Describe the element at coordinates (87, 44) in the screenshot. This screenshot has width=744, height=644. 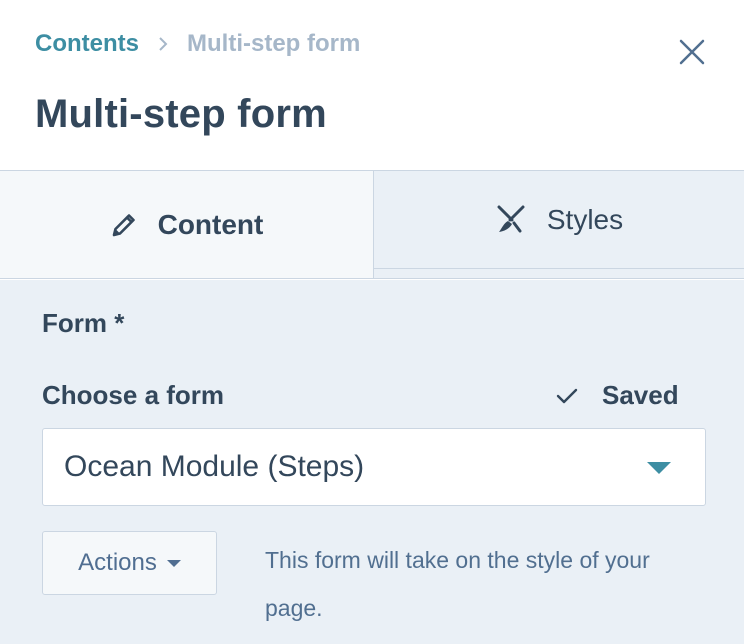
I see `breadcrumb-contents-link: Contents` at that location.